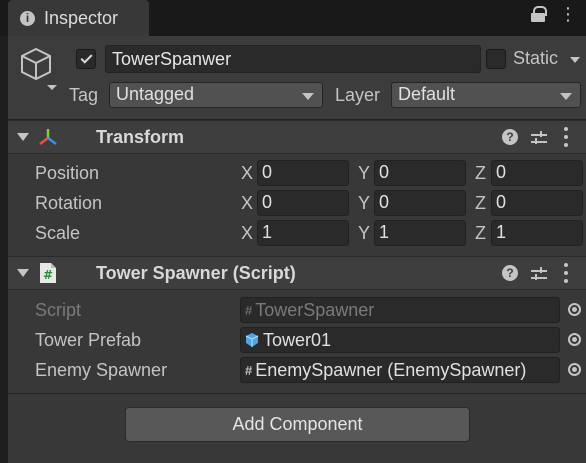  Describe the element at coordinates (196, 273) in the screenshot. I see `script-component-title: Tower Spawner (Script)` at that location.